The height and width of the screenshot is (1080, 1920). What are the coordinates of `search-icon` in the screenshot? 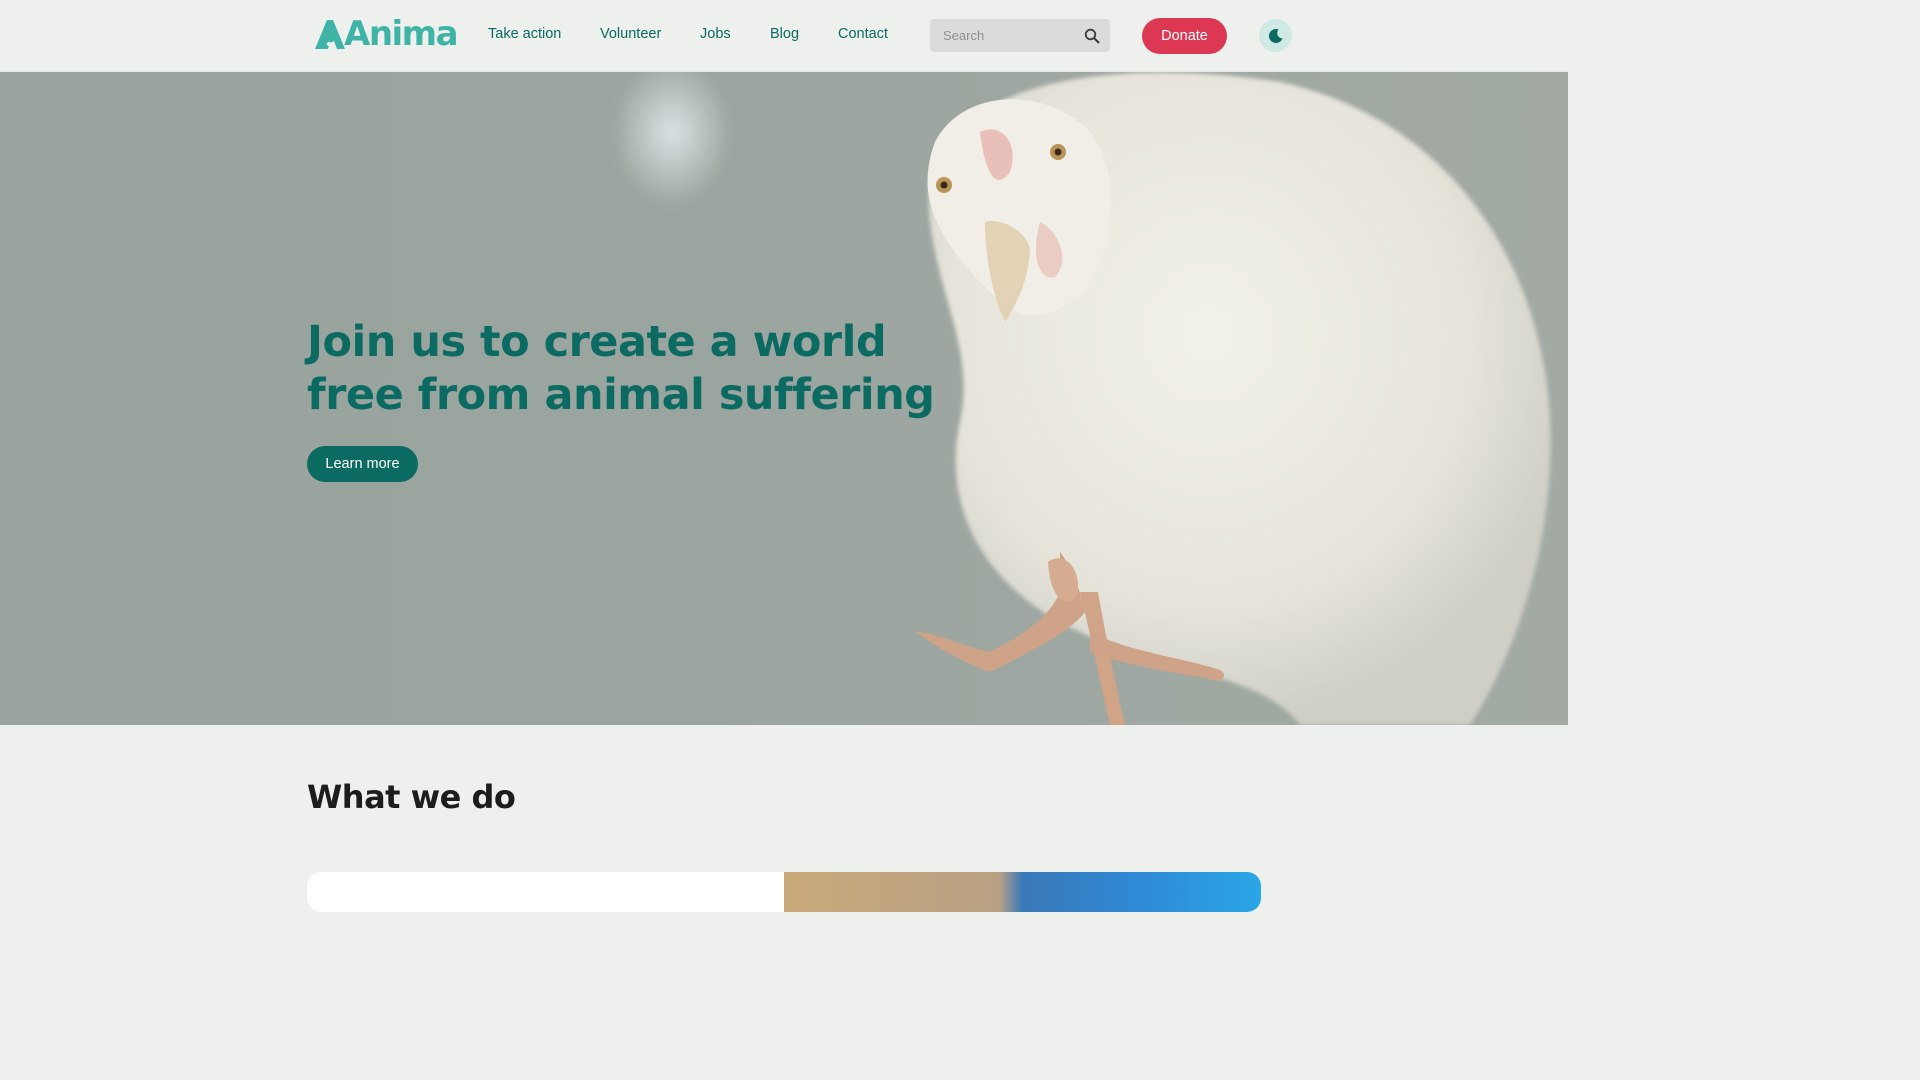 It's located at (1091, 35).